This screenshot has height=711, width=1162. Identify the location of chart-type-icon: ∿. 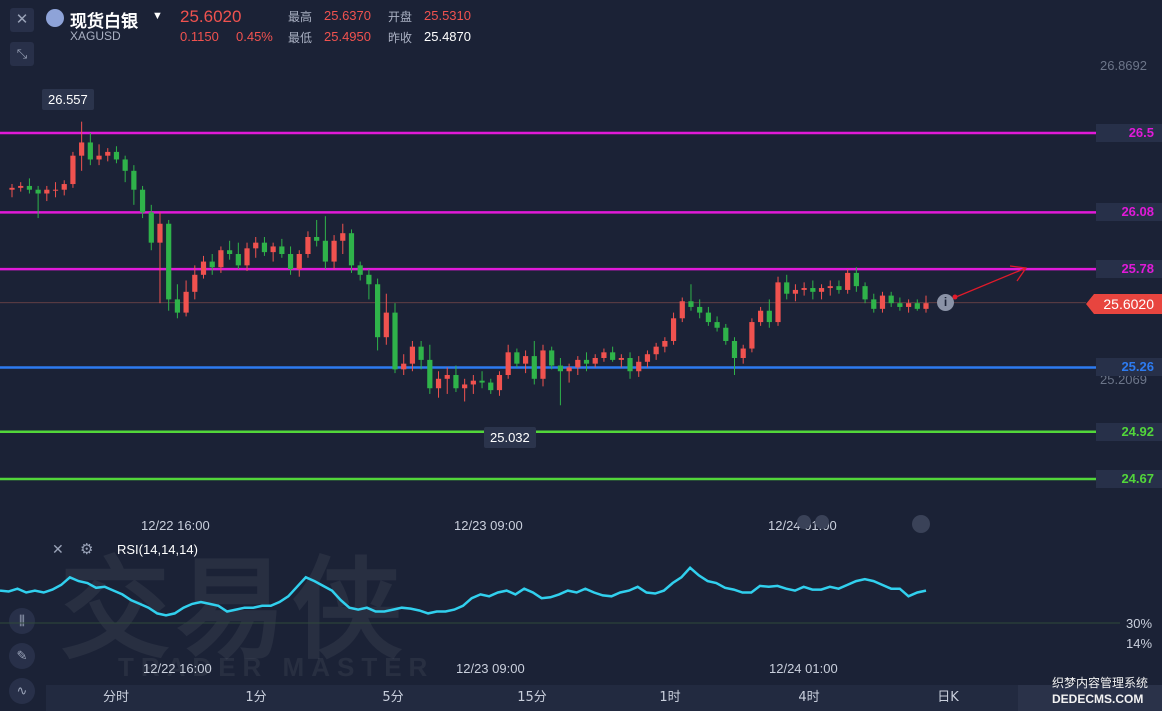
(22, 691).